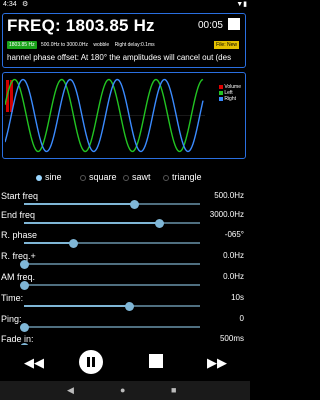 Image resolution: width=320 pixels, height=400 pixels. What do you see at coordinates (125, 5) in the screenshot?
I see `status-bar: 4:34 ⚙ ▼▮` at bounding box center [125, 5].